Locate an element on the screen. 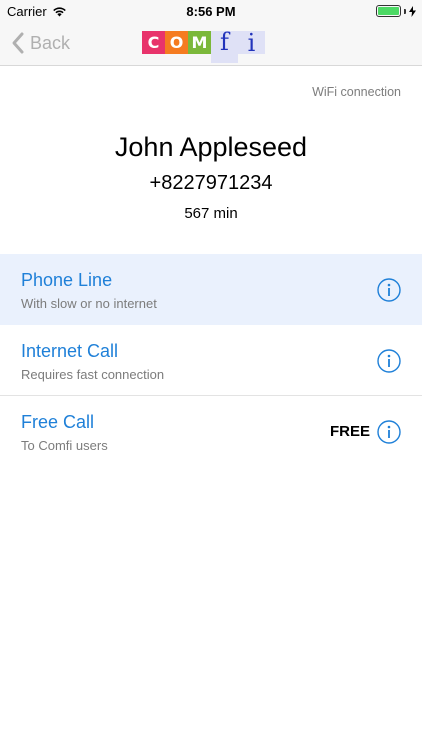  logo-letter-c: C is located at coordinates (153, 42).